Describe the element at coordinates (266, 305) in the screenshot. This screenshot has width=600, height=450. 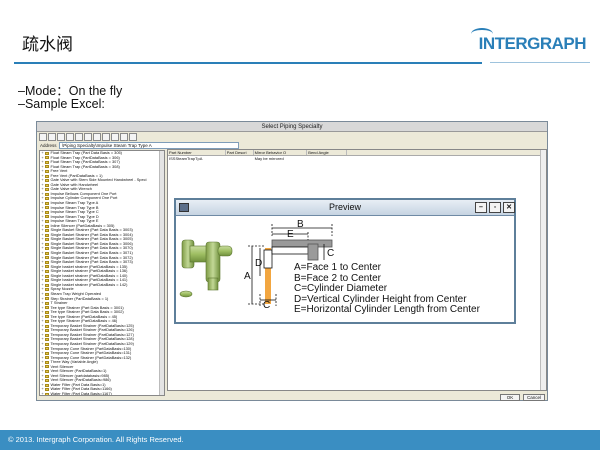
I see `dim-label-c-bottom: C` at that location.